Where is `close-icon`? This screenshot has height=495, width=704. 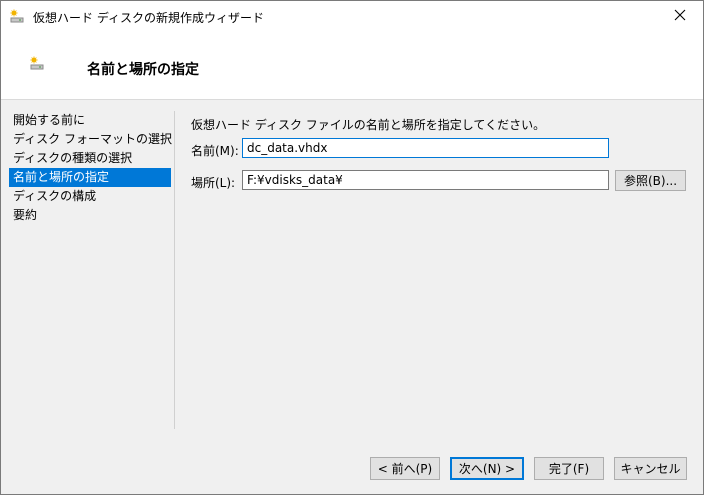 close-icon is located at coordinates (680, 16).